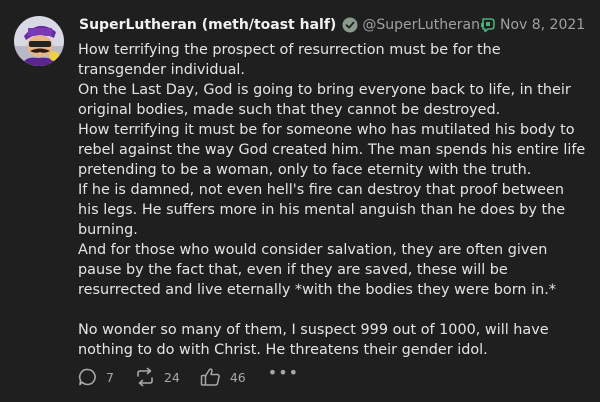  I want to click on repost-icon, so click(145, 377).